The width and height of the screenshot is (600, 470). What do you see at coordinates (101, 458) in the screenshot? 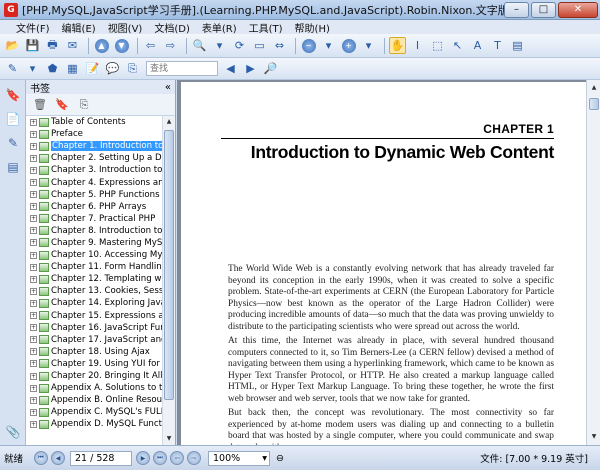
I see `page-number-field: 21 / 528` at bounding box center [101, 458].